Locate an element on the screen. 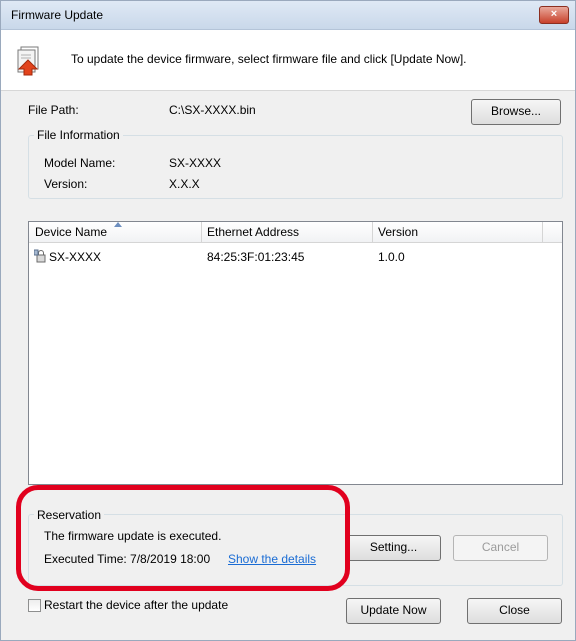 The width and height of the screenshot is (576, 641). restart-device-label: Restart the device after the update is located at coordinates (136, 605).